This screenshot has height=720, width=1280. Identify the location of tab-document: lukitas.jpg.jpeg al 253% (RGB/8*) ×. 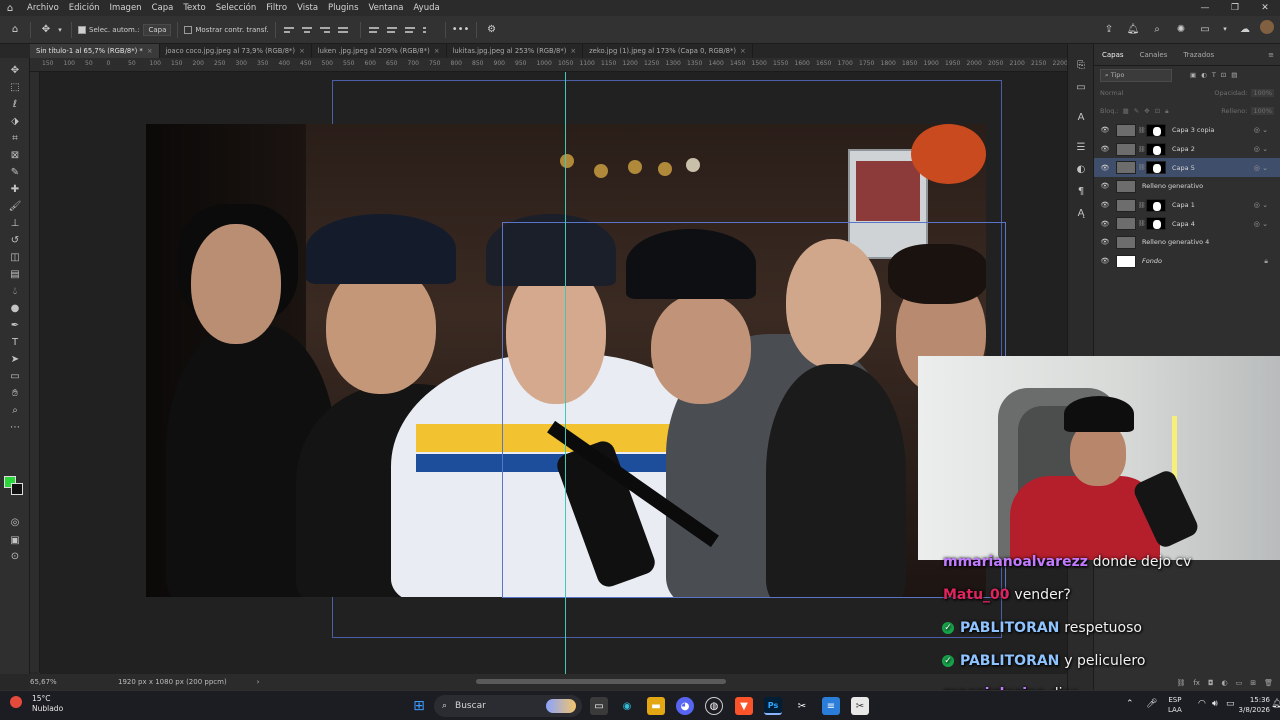
(515, 51).